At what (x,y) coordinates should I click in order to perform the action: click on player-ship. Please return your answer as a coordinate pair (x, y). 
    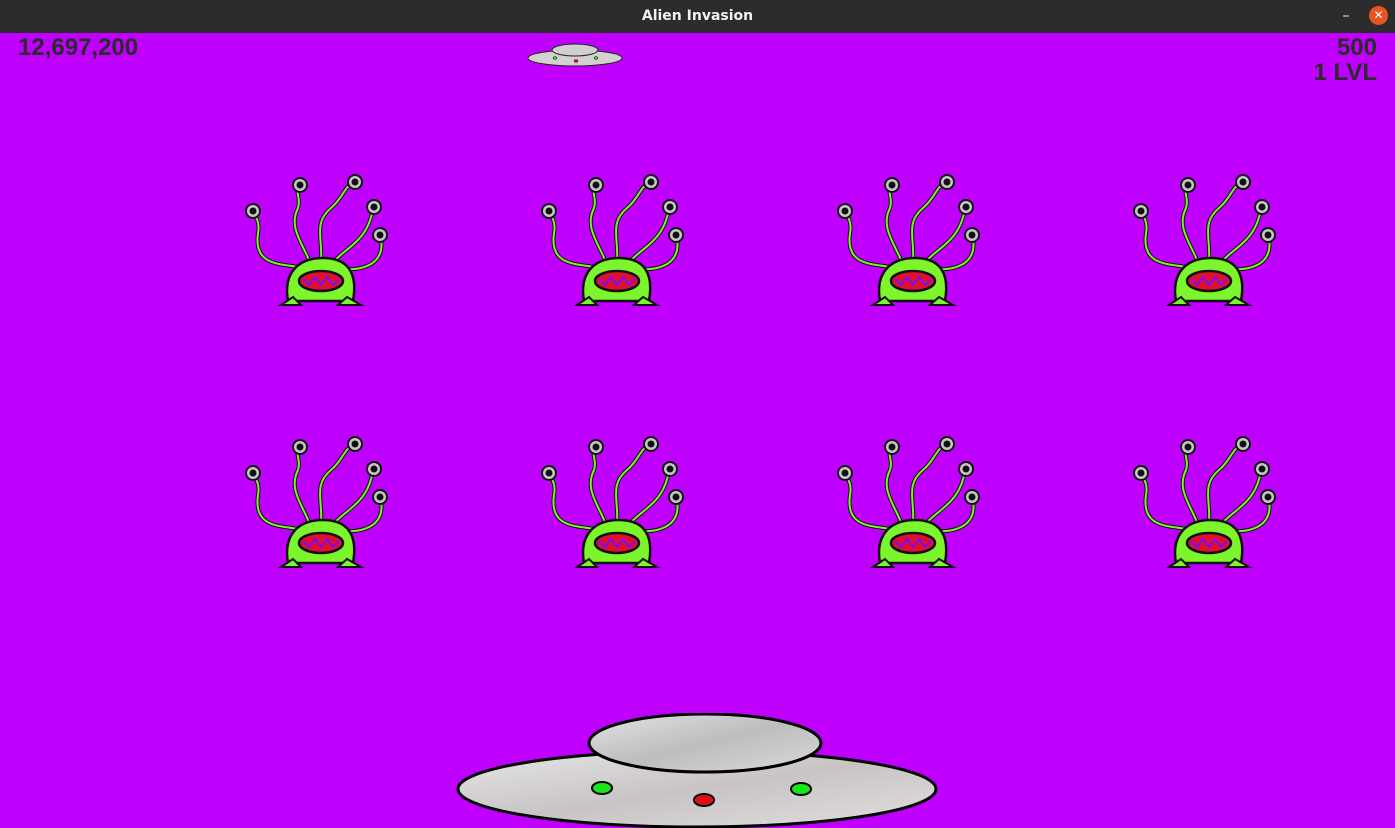
    Looking at the image, I should click on (697, 770).